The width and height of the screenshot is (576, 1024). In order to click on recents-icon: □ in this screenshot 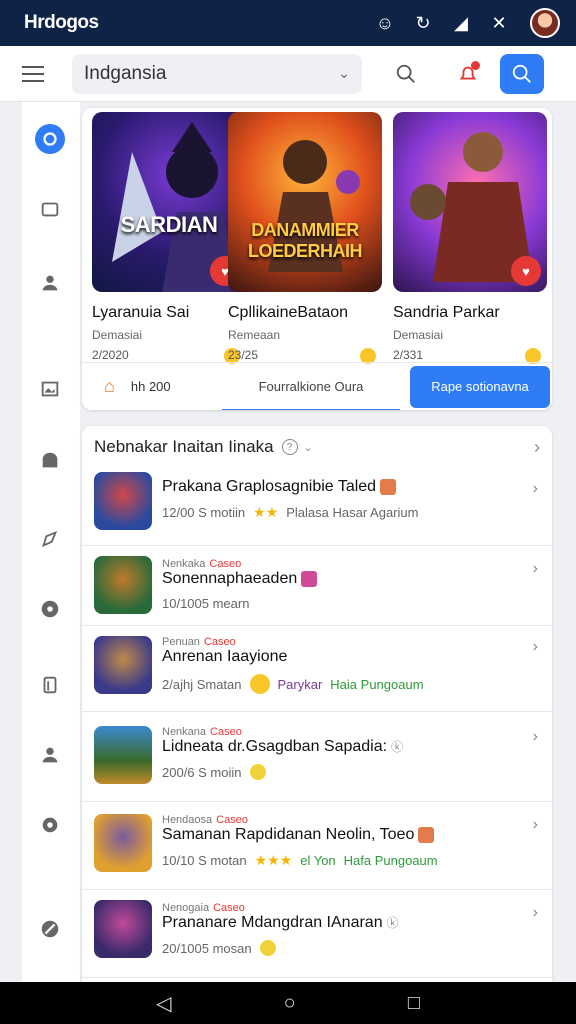, I will do `click(414, 1003)`.